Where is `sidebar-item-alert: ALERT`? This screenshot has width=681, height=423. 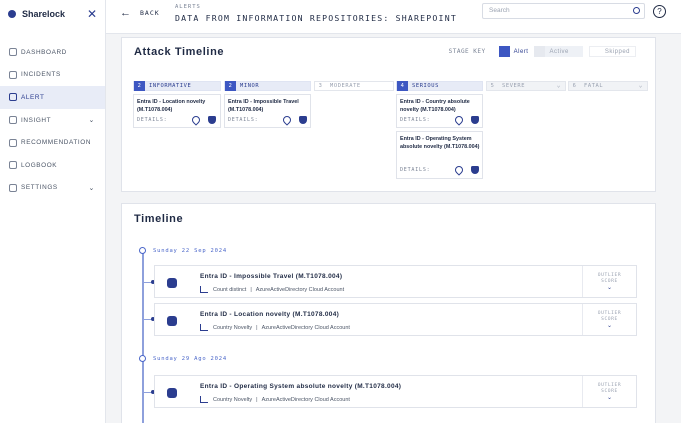 sidebar-item-alert: ALERT is located at coordinates (52, 97).